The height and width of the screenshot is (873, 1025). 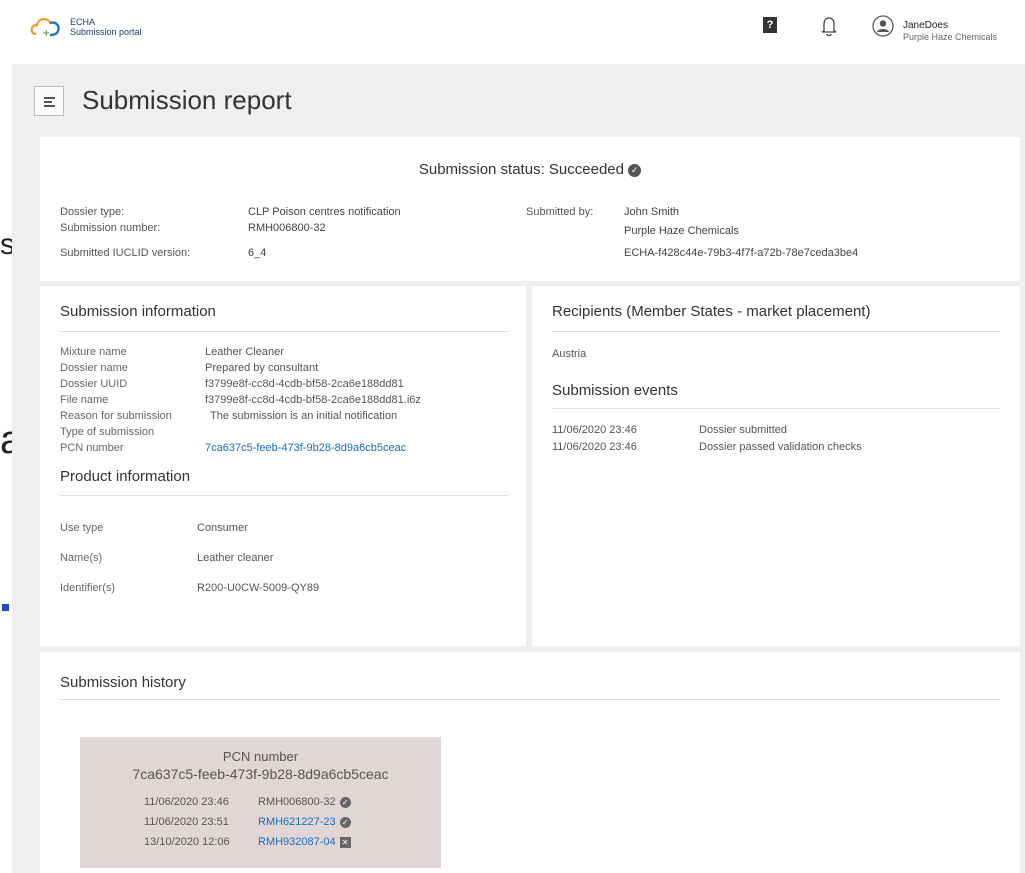 I want to click on row-value: R200-U0CW-5009-QY89, so click(x=258, y=588).